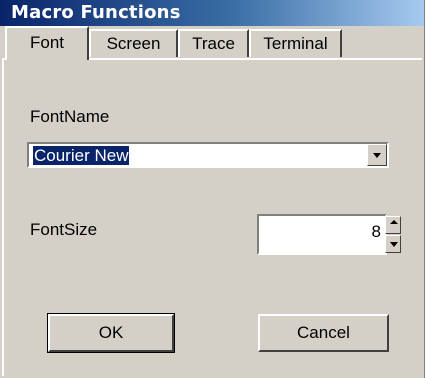  I want to click on tab-trace: Trace, so click(213, 43).